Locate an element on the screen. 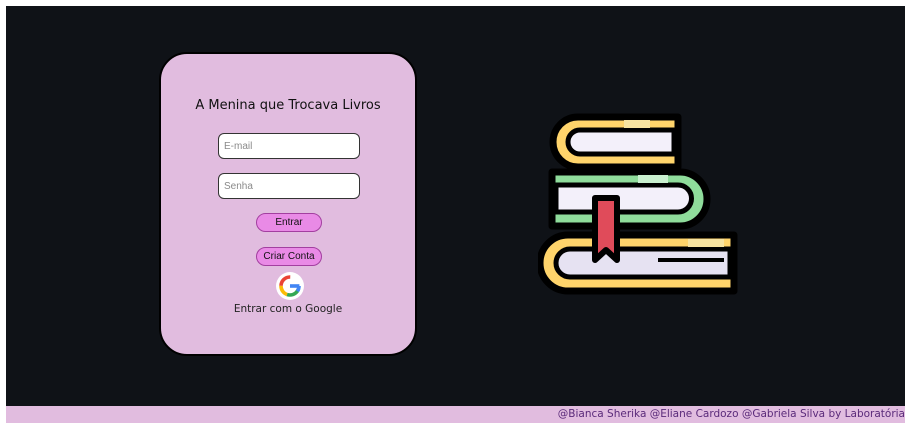 The height and width of the screenshot is (429, 912). google-icon is located at coordinates (290, 286).